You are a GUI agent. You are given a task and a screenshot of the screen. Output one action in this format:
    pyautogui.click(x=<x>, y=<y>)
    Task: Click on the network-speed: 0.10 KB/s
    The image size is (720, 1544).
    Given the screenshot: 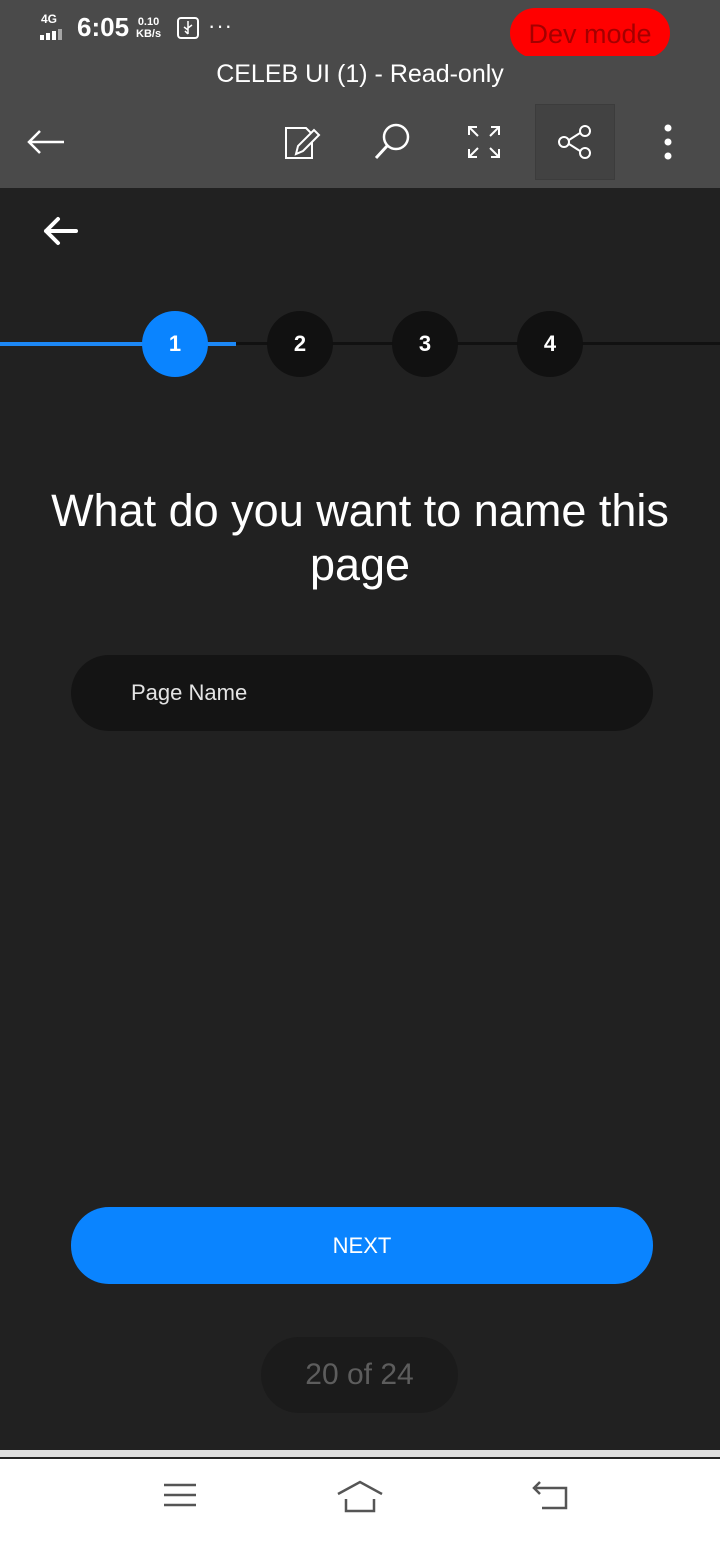 What is the action you would take?
    pyautogui.click(x=148, y=28)
    